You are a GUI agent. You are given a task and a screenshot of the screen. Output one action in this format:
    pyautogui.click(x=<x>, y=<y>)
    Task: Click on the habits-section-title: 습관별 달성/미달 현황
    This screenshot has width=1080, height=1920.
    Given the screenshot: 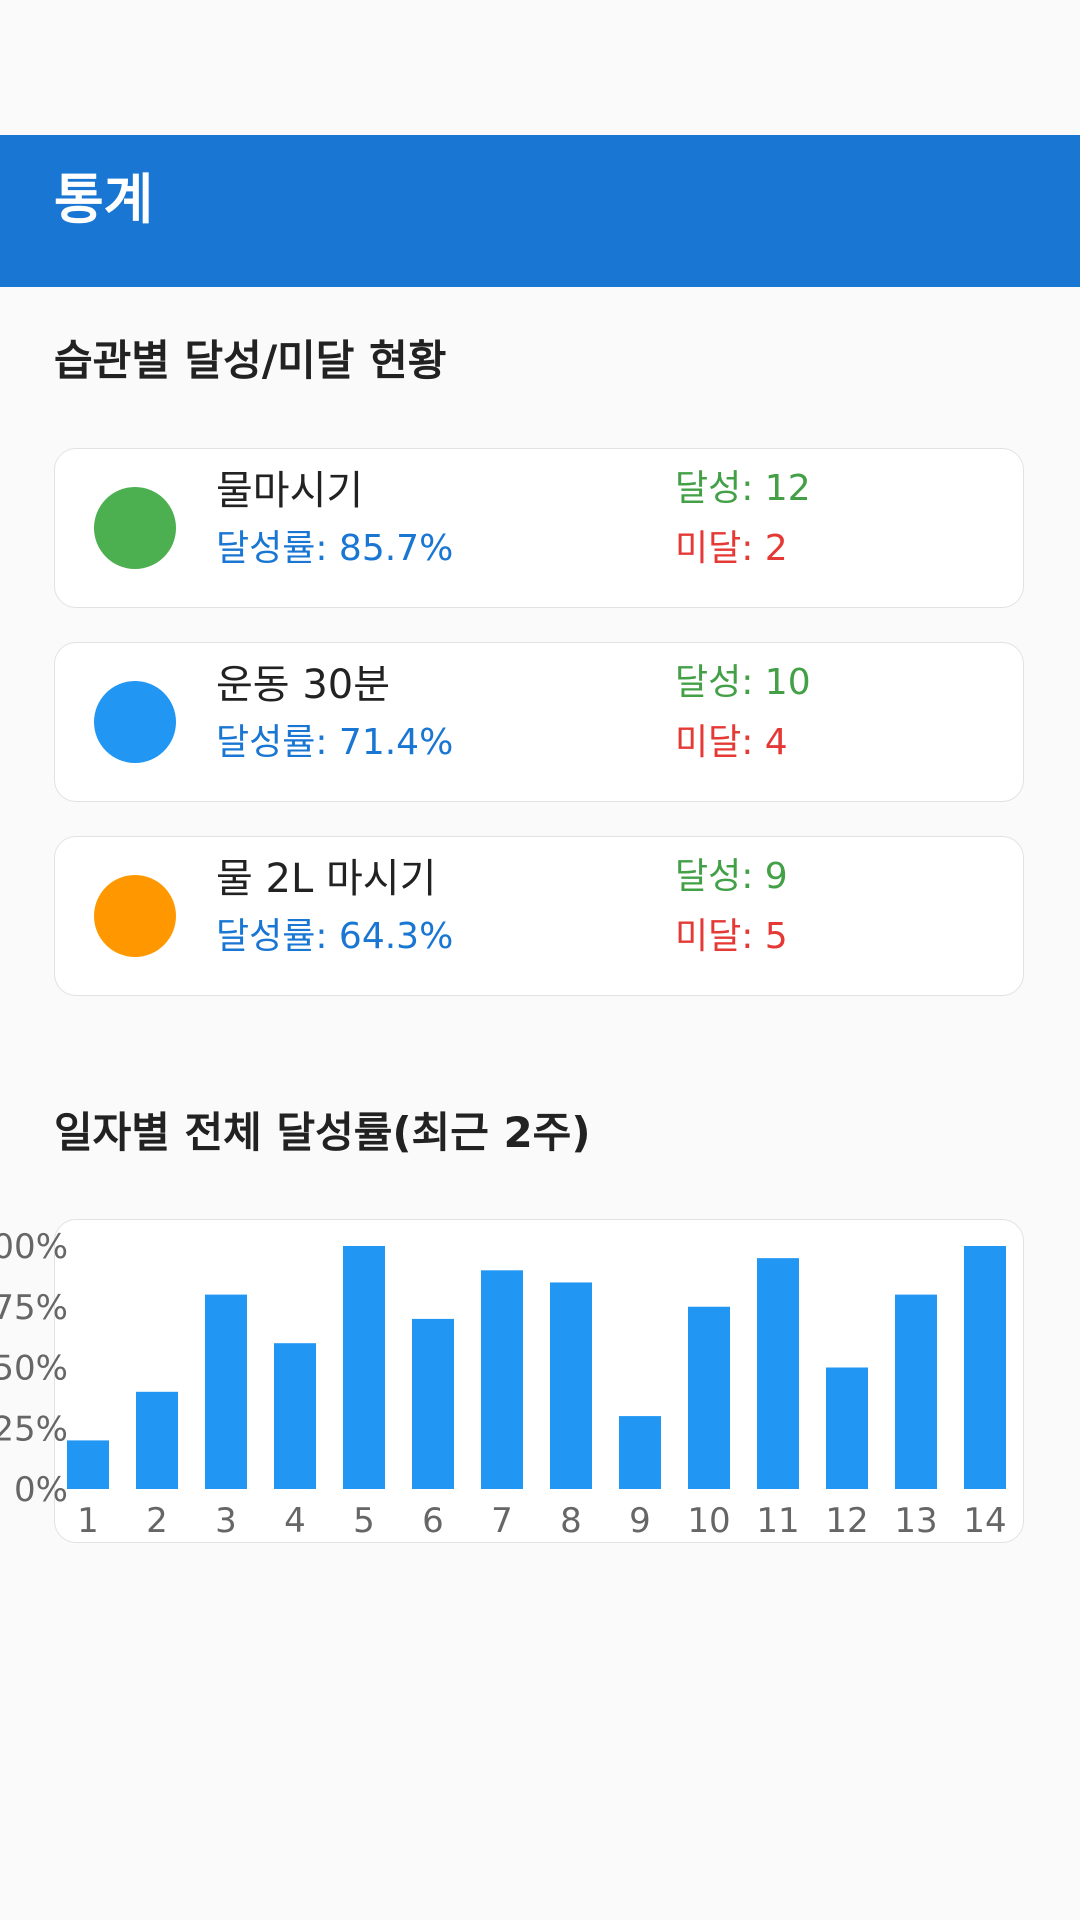 What is the action you would take?
    pyautogui.click(x=250, y=360)
    